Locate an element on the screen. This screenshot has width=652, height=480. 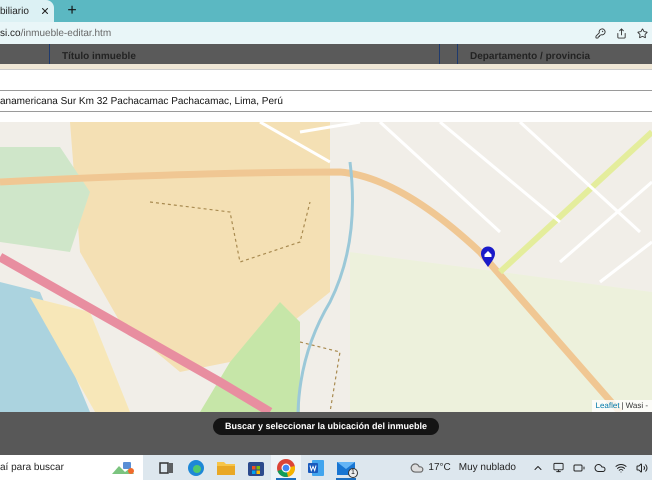
chrome-icon is located at coordinates (286, 468).